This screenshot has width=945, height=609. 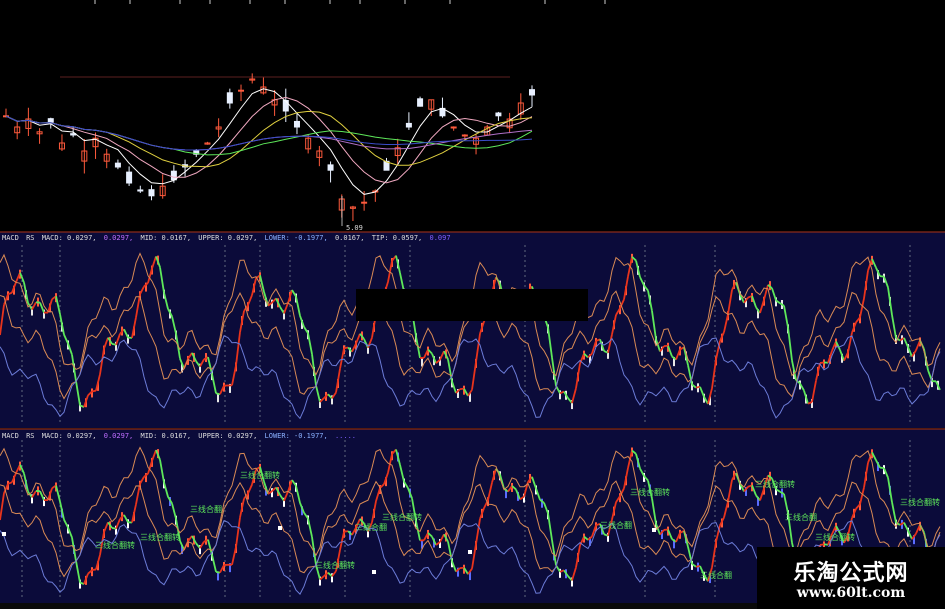 I want to click on indicator1-occluder, so click(x=472, y=305).